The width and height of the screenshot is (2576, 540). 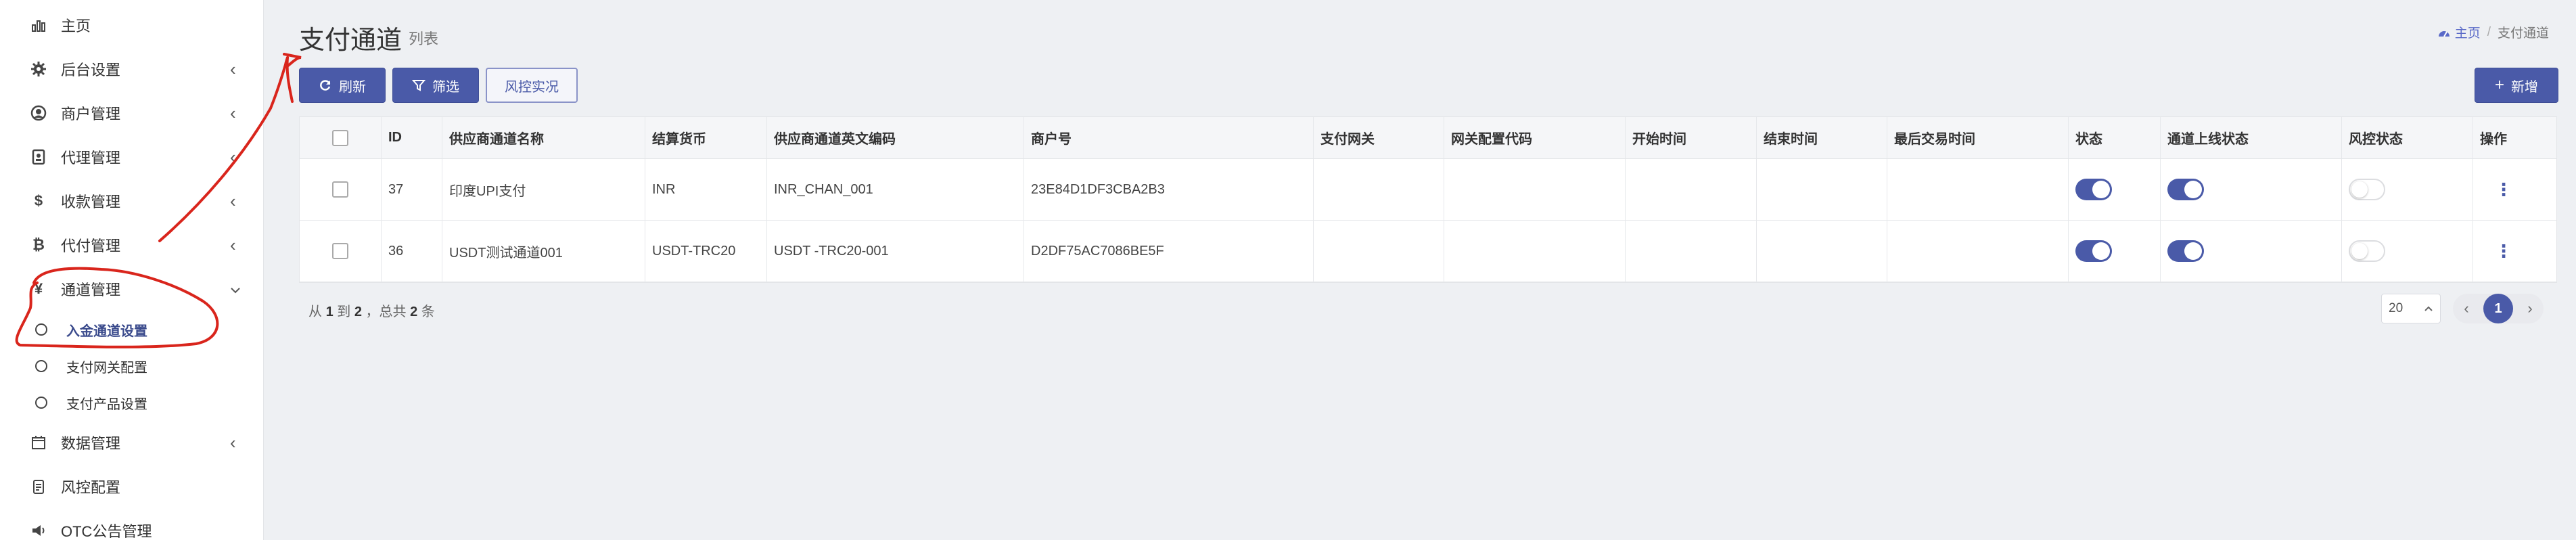 What do you see at coordinates (107, 331) in the screenshot?
I see `sidebar-subitem-label: 入金通道设置` at bounding box center [107, 331].